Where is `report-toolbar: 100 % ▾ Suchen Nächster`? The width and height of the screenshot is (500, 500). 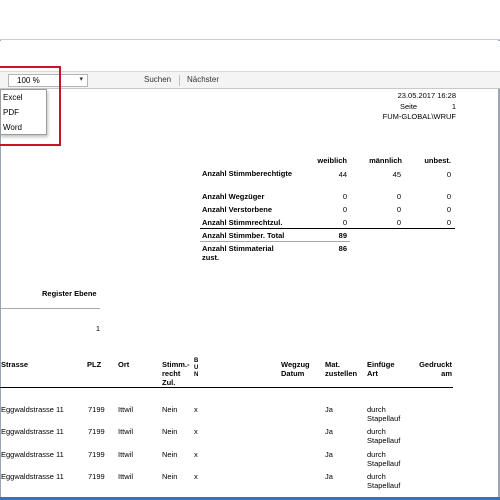
report-toolbar: 100 % ▾ Suchen Nächster is located at coordinates (250, 80).